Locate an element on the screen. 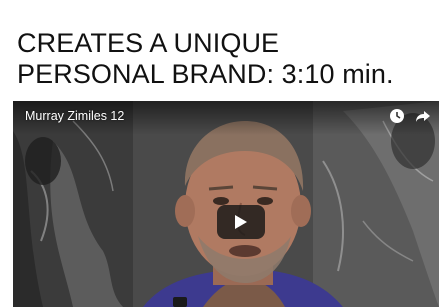 Image resolution: width=439 pixels, height=307 pixels. play-icon is located at coordinates (241, 222).